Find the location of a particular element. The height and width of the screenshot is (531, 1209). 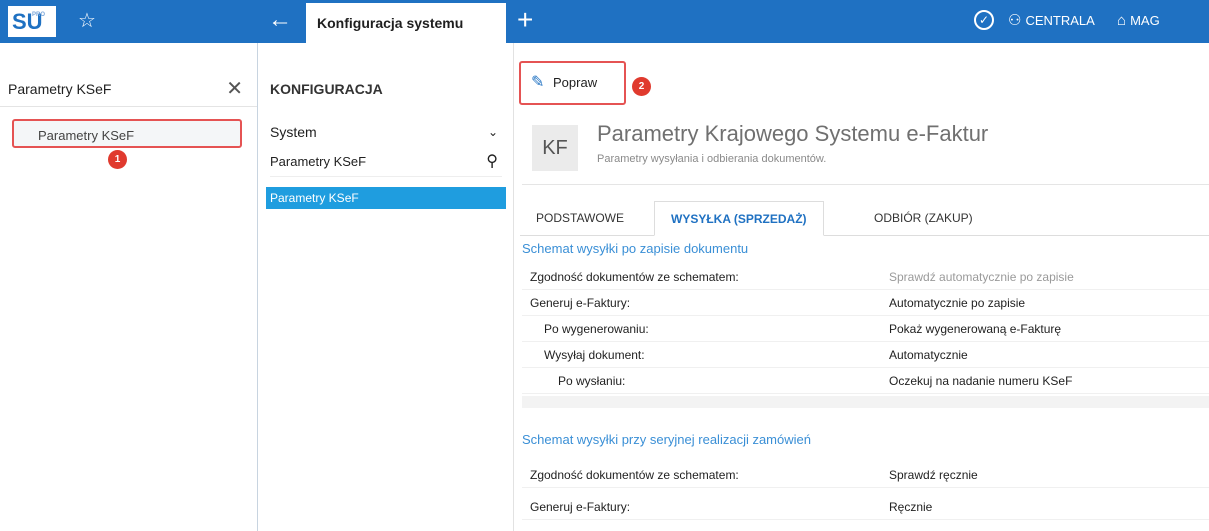

config-item-parametry-ksef: Parametry KSeF is located at coordinates (386, 198).